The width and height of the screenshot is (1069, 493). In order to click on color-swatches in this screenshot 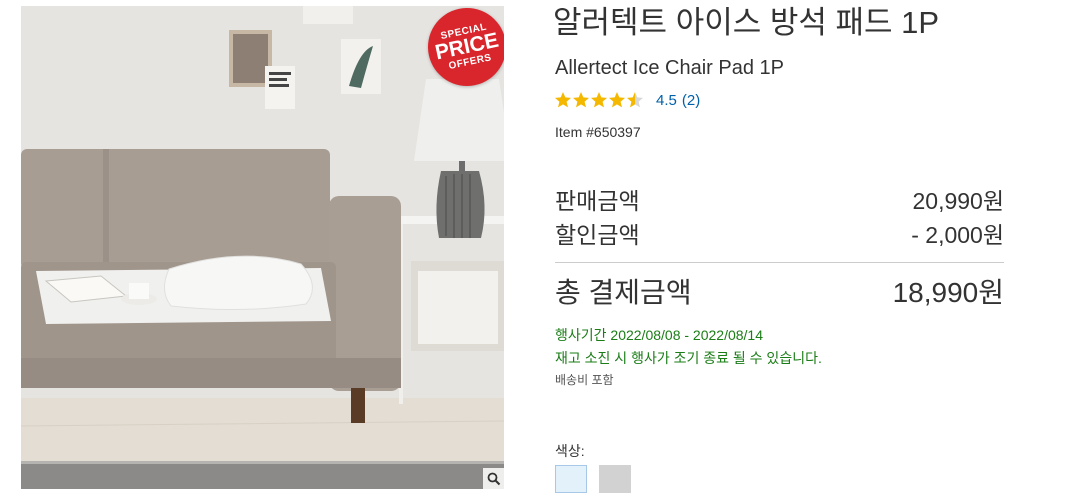, I will do `click(599, 479)`.